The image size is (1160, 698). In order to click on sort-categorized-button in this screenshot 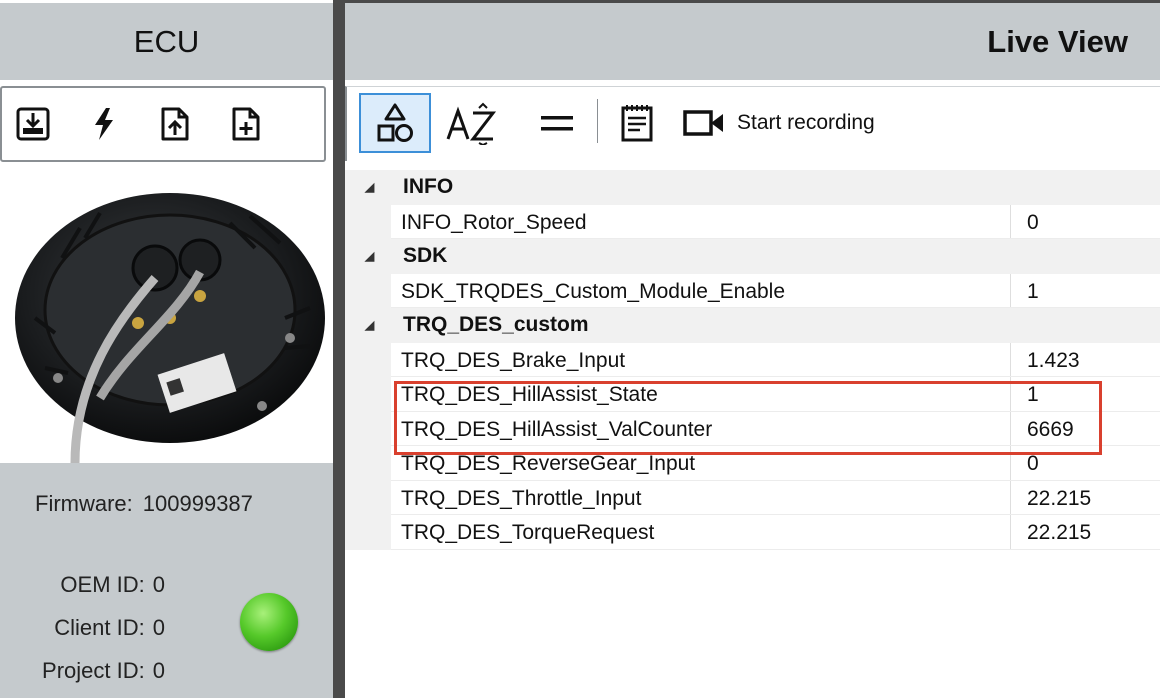, I will do `click(395, 123)`.